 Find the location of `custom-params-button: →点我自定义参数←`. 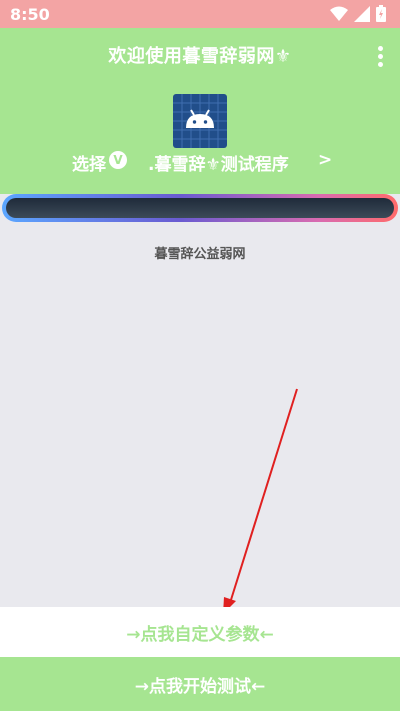

custom-params-button: →点我自定义参数← is located at coordinates (200, 632).